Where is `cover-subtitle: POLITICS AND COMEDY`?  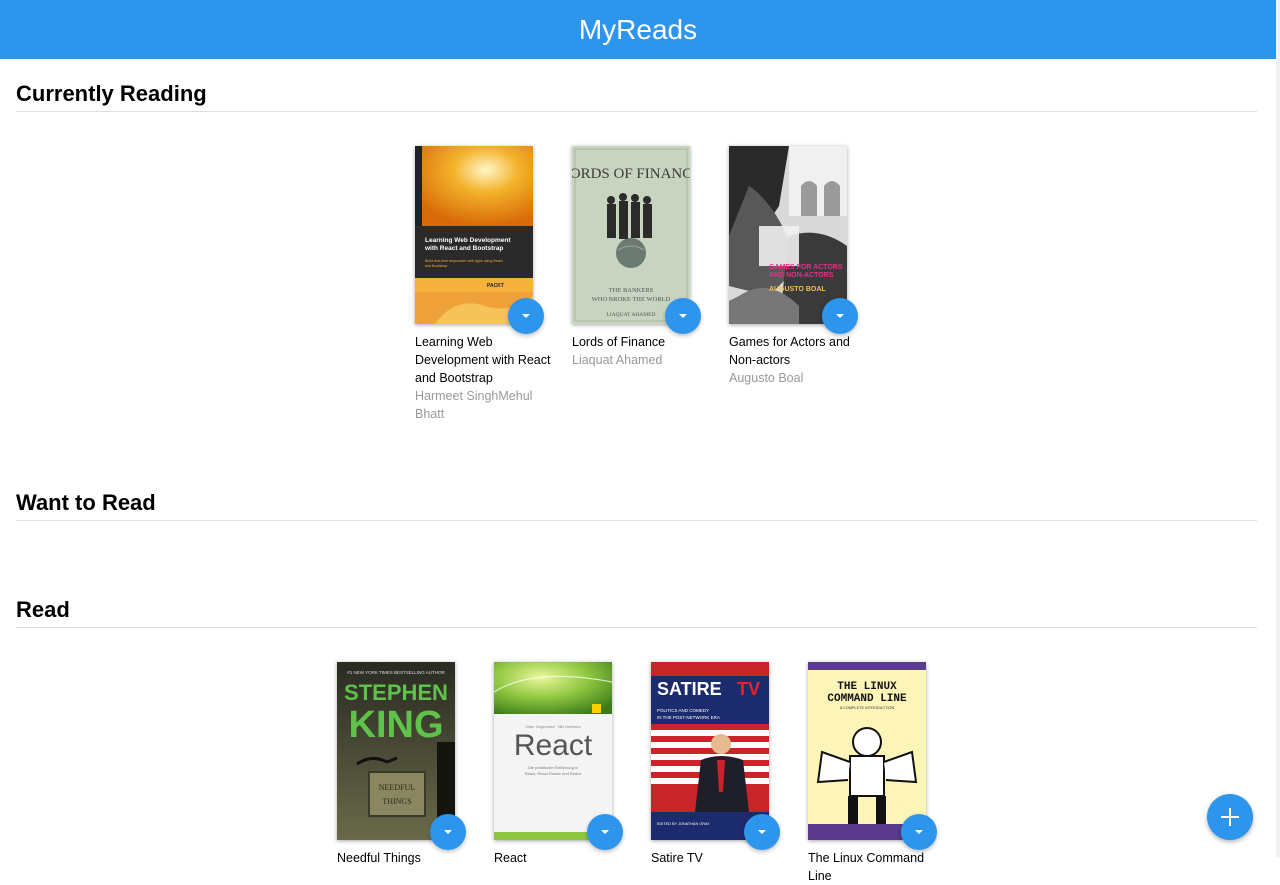
cover-subtitle: POLITICS AND COMEDY is located at coordinates (683, 710).